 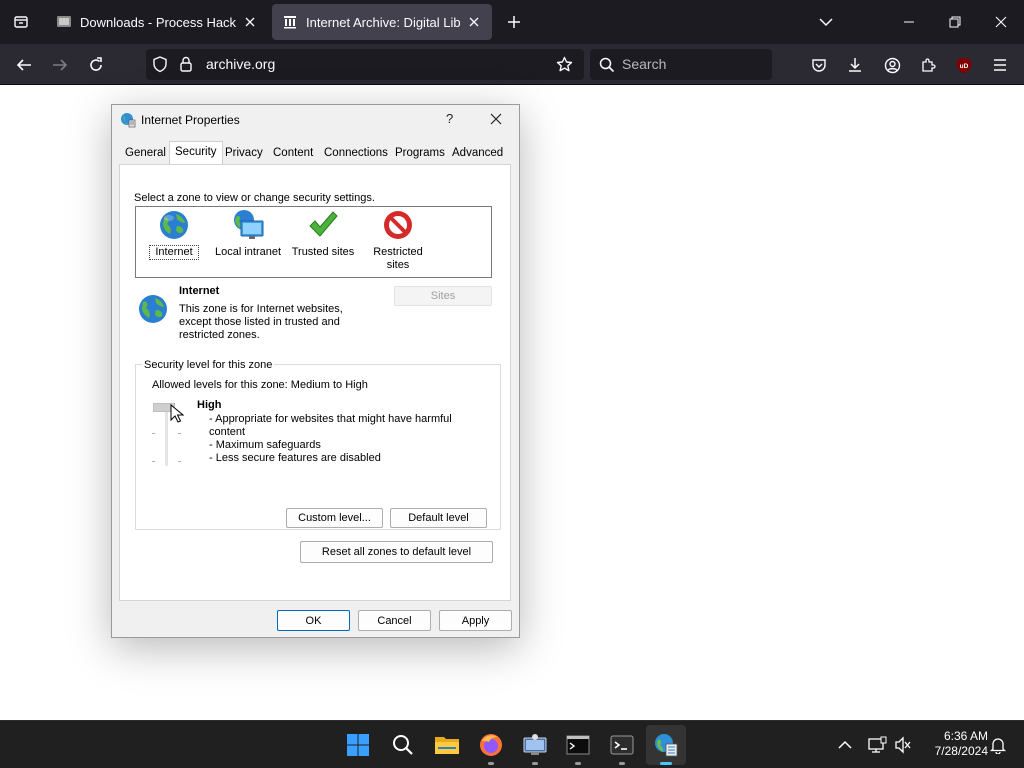 I want to click on default-level-button: Default level, so click(x=438, y=518).